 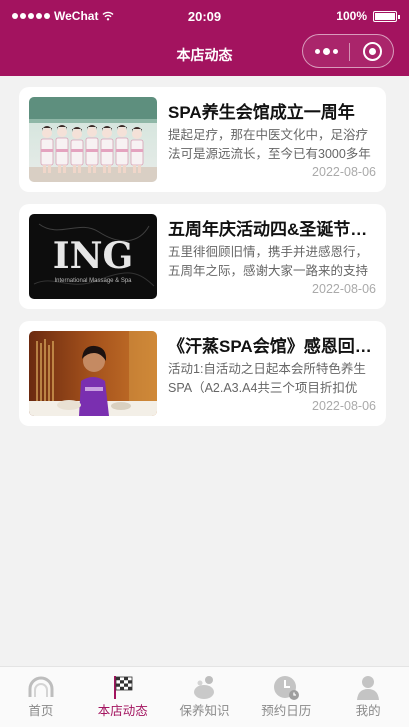 I want to click on capsule-divider, so click(x=349, y=52).